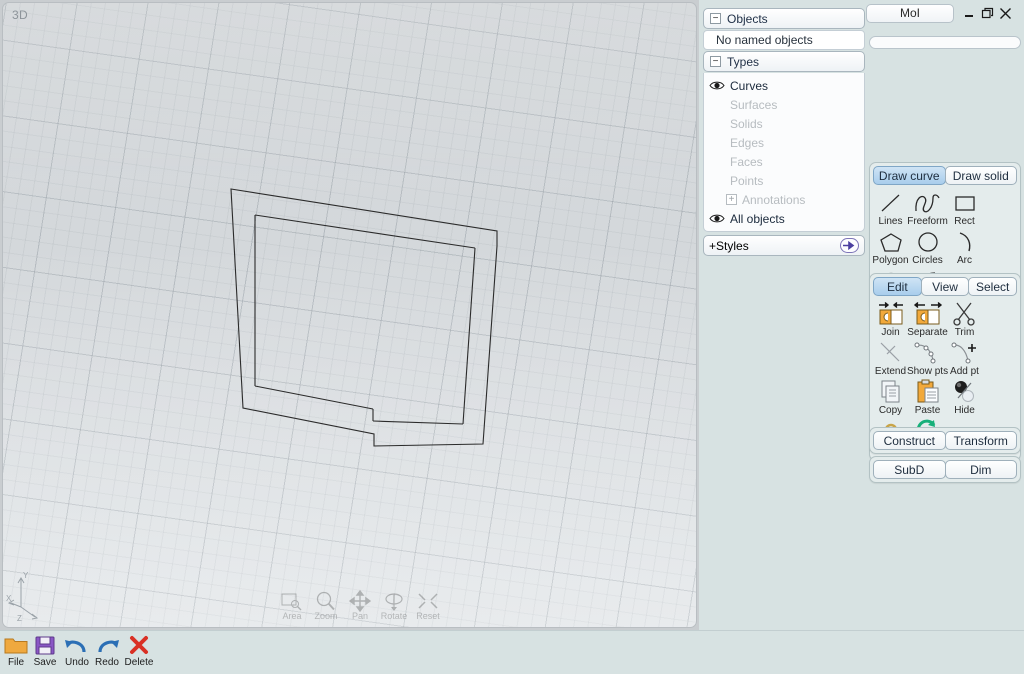 The height and width of the screenshot is (674, 1024). I want to click on type-row-solids: Solids, so click(784, 123).